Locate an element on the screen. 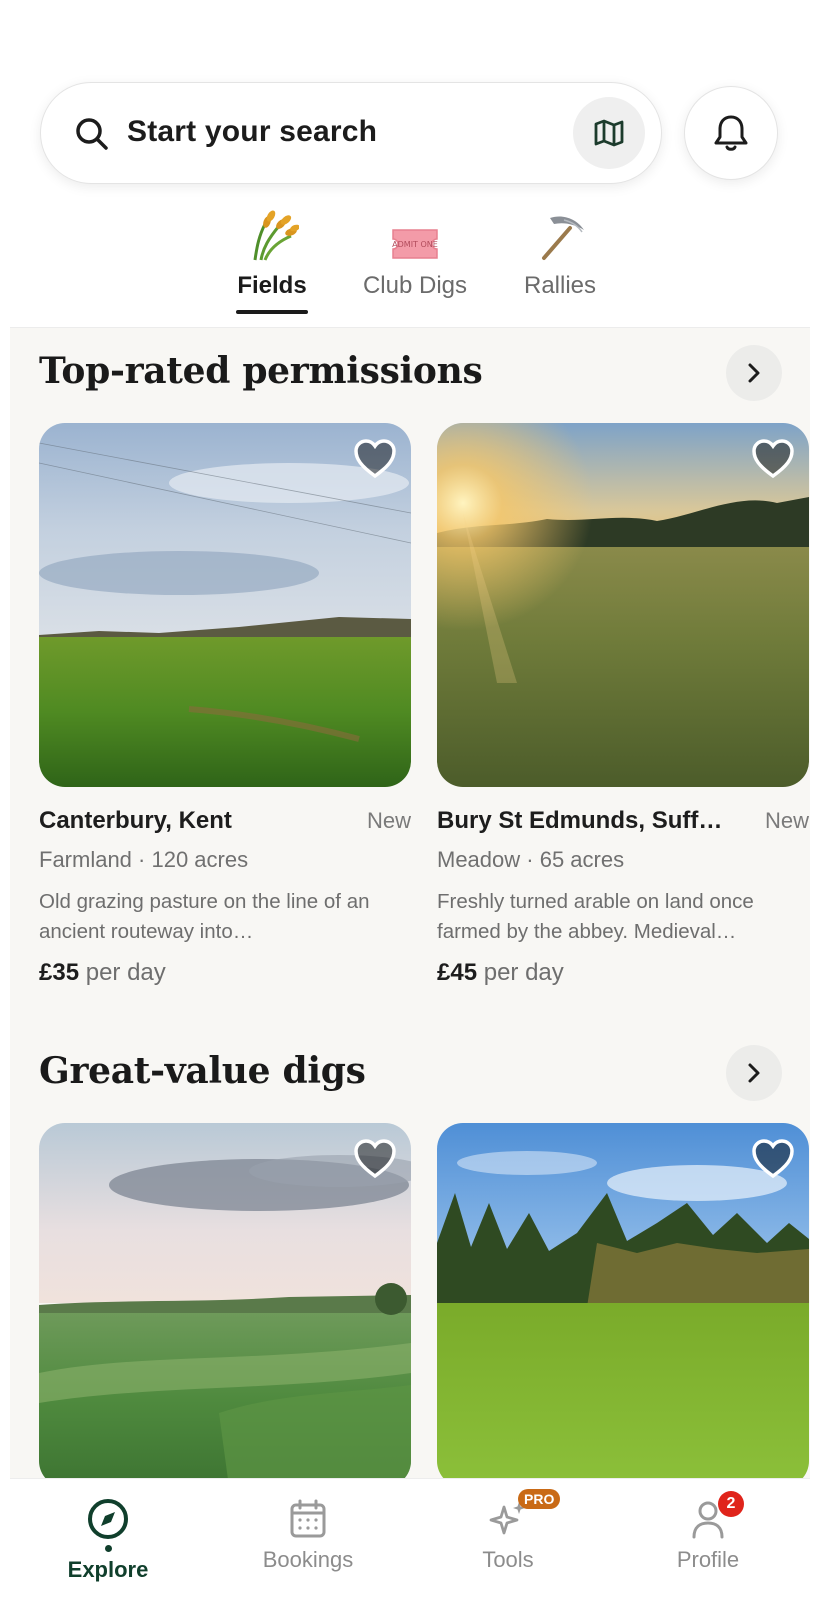 This screenshot has width=818, height=1600. section-title: Great-value digs is located at coordinates (202, 1071).